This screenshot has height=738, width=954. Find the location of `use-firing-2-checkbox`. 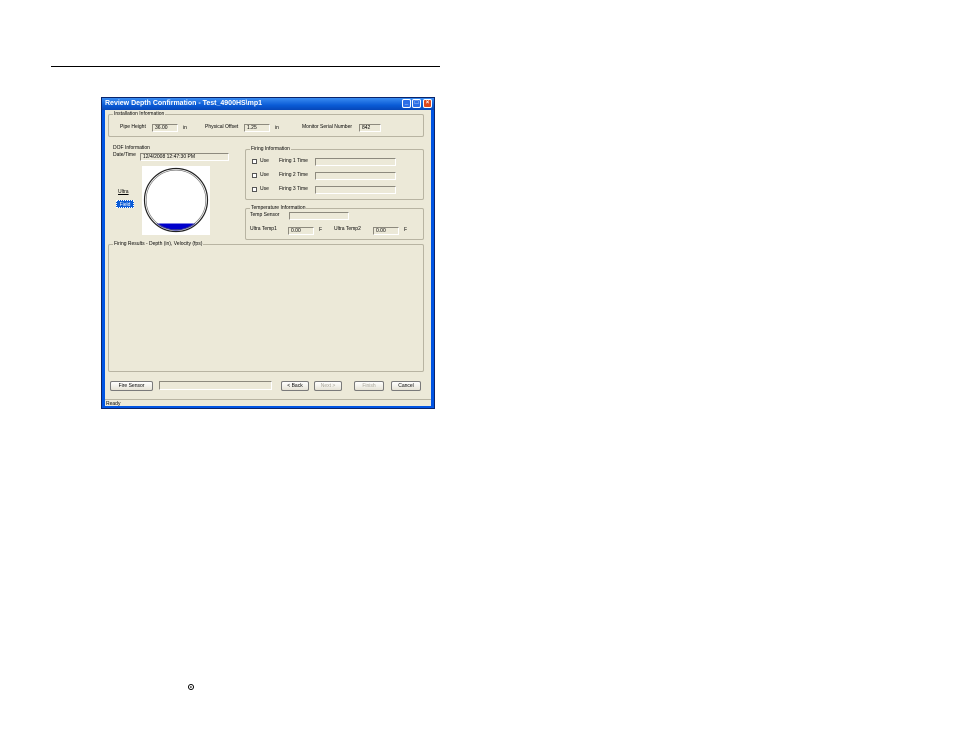

use-firing-2-checkbox is located at coordinates (254, 175).